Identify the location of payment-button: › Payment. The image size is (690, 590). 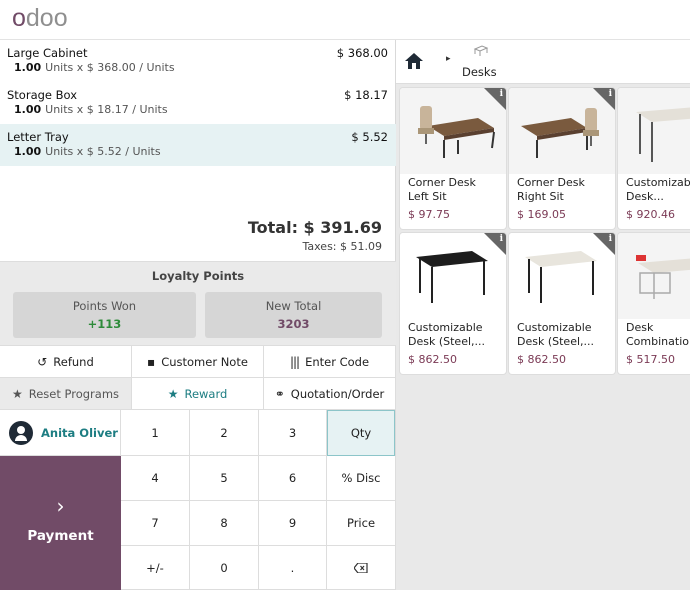
(60, 523).